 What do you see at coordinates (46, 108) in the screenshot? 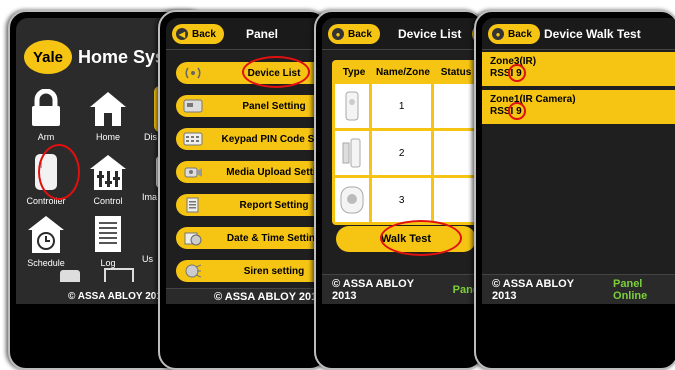
I see `lock-icon` at bounding box center [46, 108].